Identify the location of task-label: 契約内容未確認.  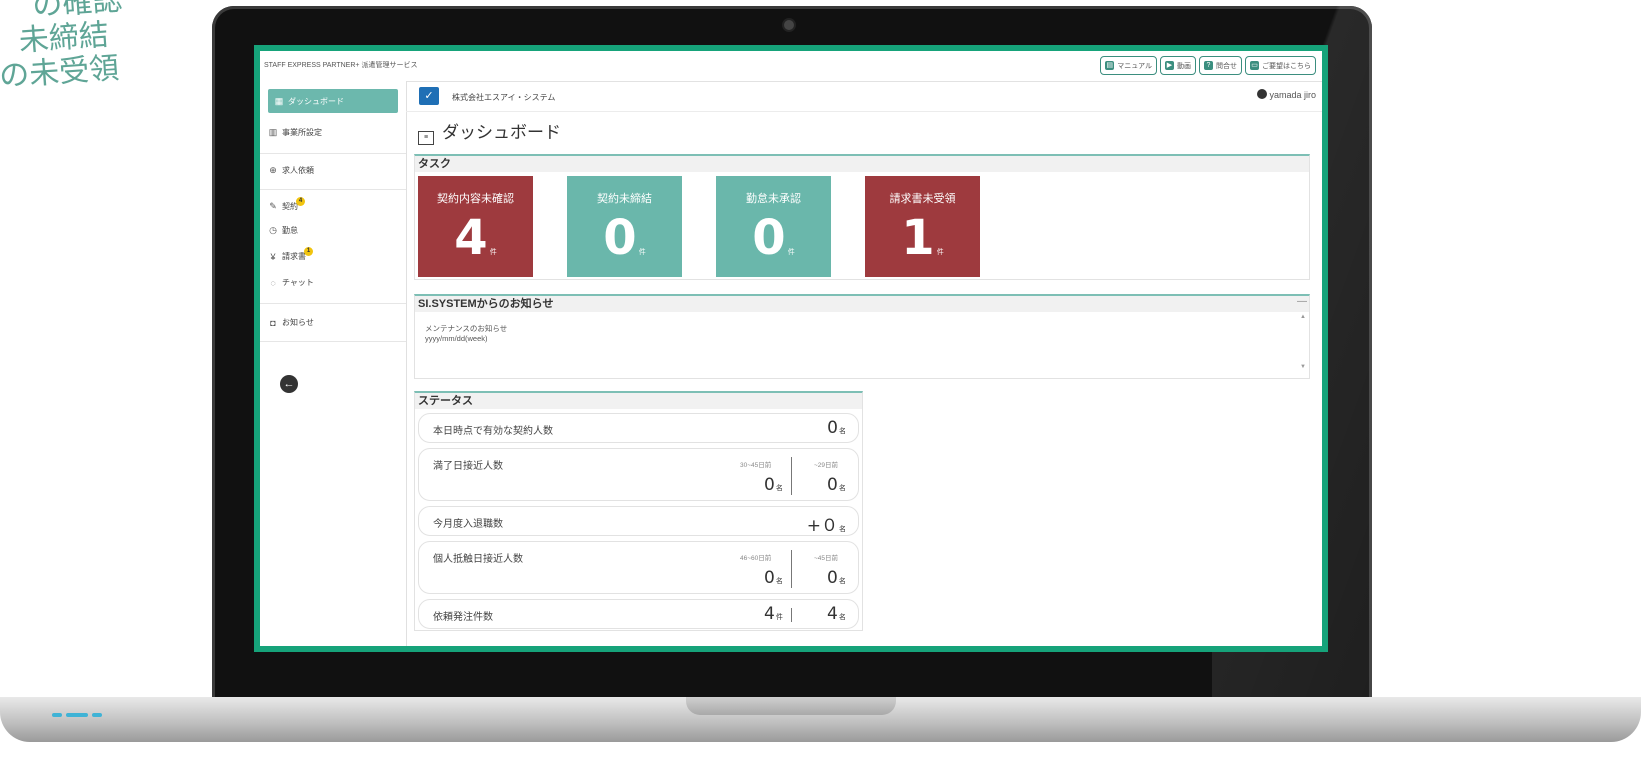
(475, 199).